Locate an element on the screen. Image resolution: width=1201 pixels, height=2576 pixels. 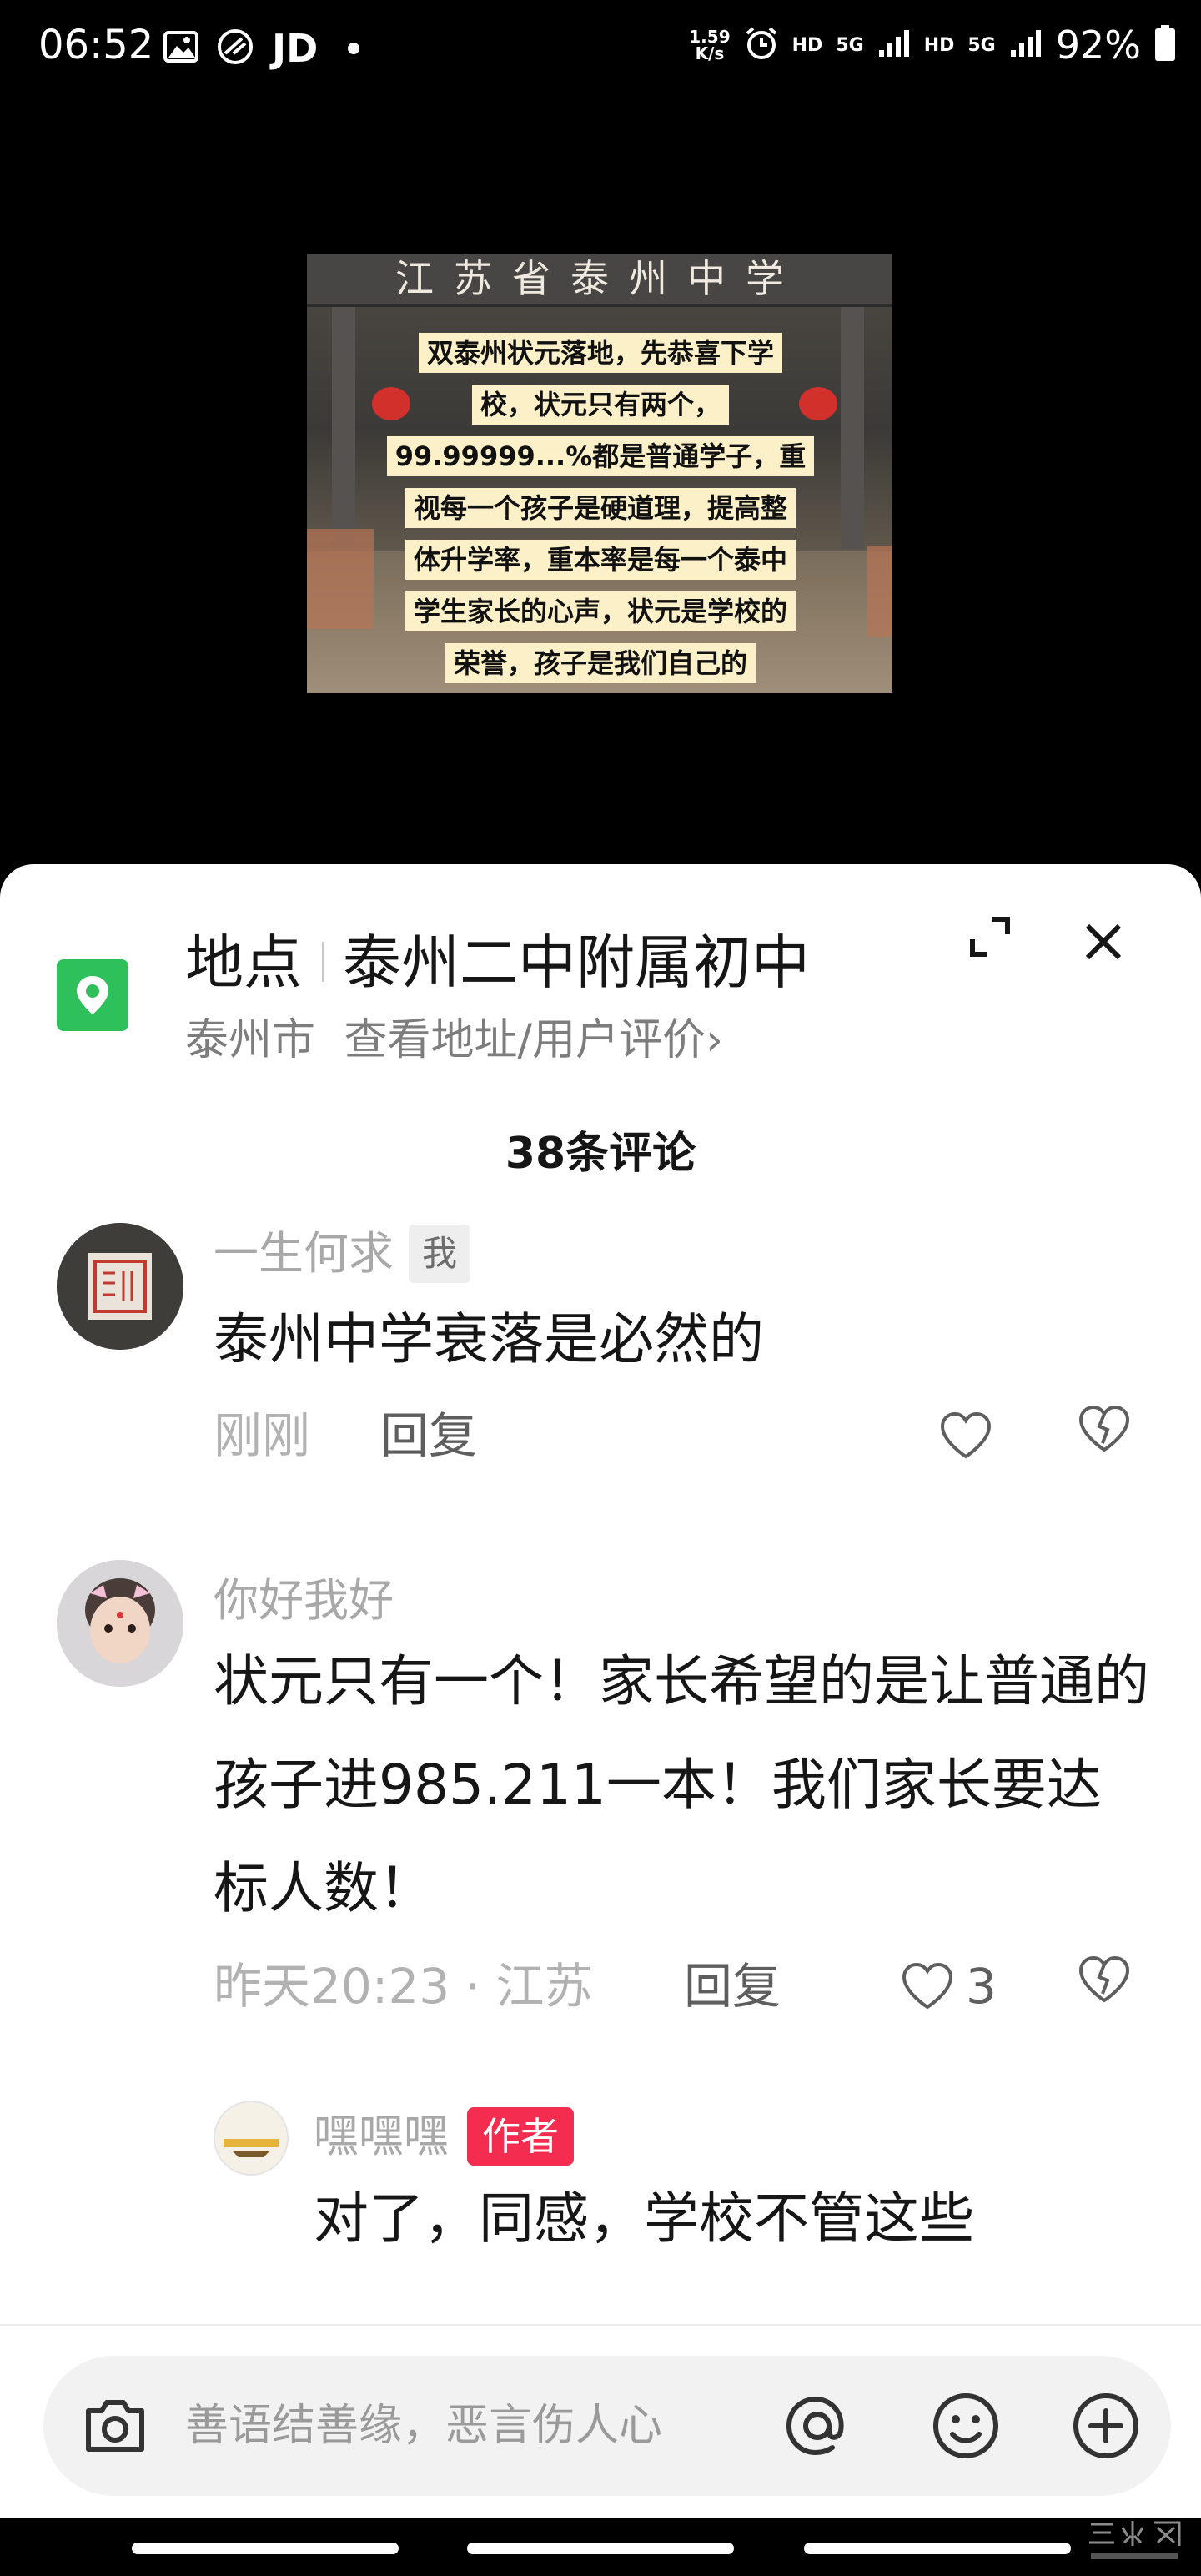
app-icon is located at coordinates (235, 48).